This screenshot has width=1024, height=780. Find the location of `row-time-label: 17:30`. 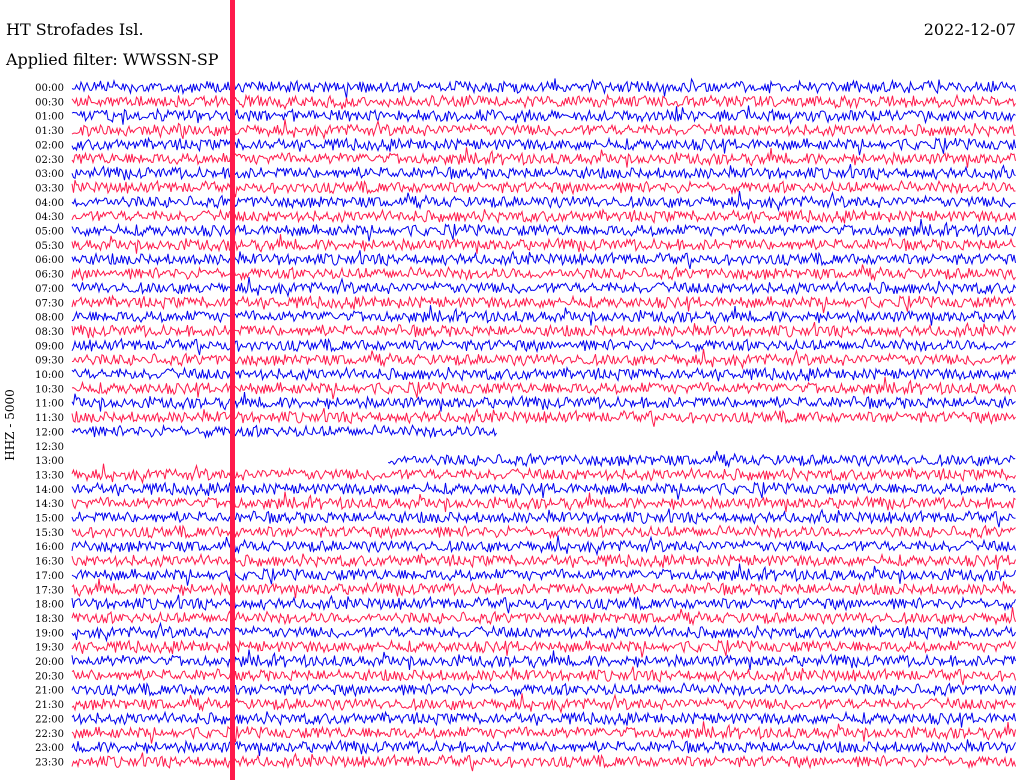

row-time-label: 17:30 is located at coordinates (49, 590).